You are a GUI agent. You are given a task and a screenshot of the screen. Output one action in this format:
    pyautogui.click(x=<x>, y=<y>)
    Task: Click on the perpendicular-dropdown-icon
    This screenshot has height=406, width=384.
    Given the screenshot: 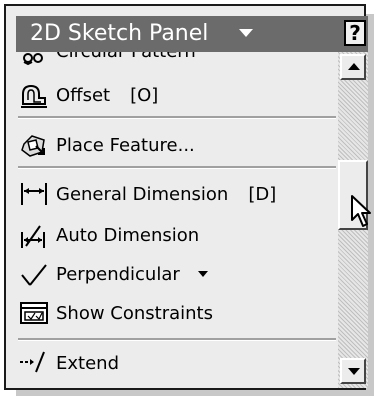 What is the action you would take?
    pyautogui.click(x=202, y=274)
    